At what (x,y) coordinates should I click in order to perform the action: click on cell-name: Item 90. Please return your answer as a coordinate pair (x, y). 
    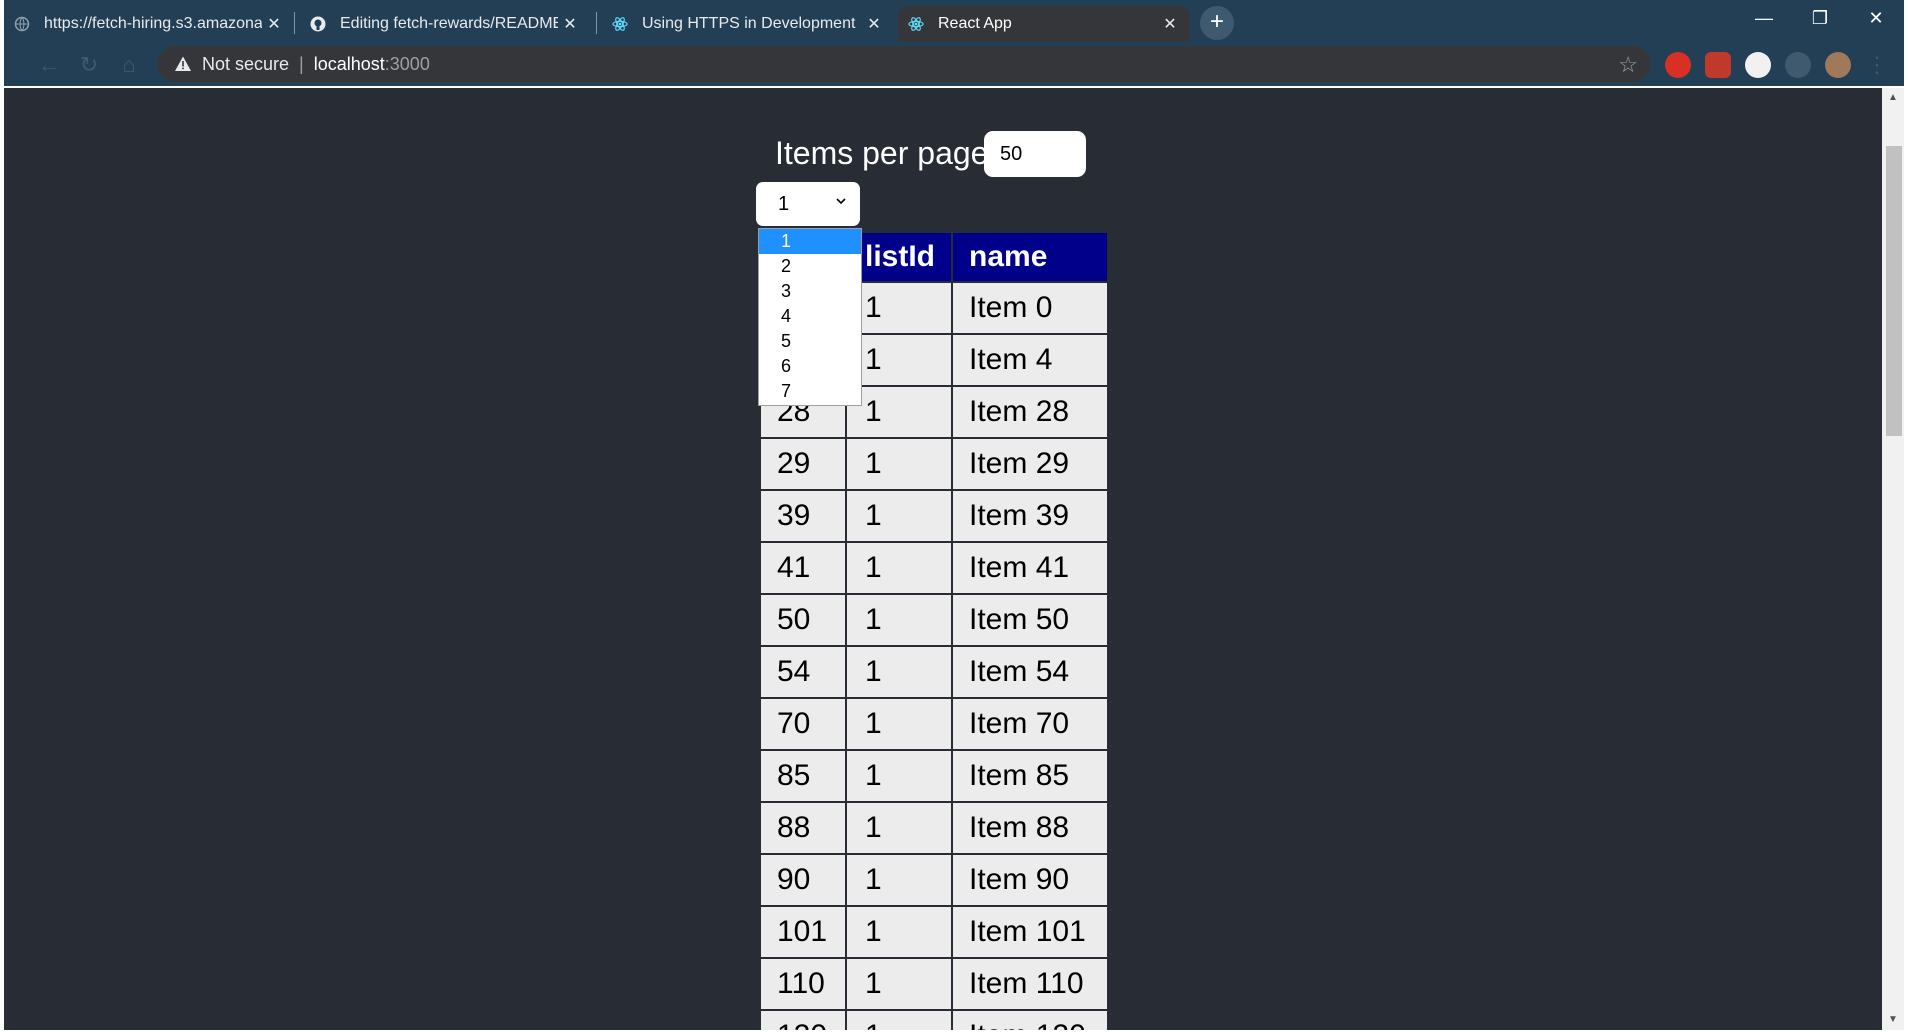
    Looking at the image, I should click on (1030, 880).